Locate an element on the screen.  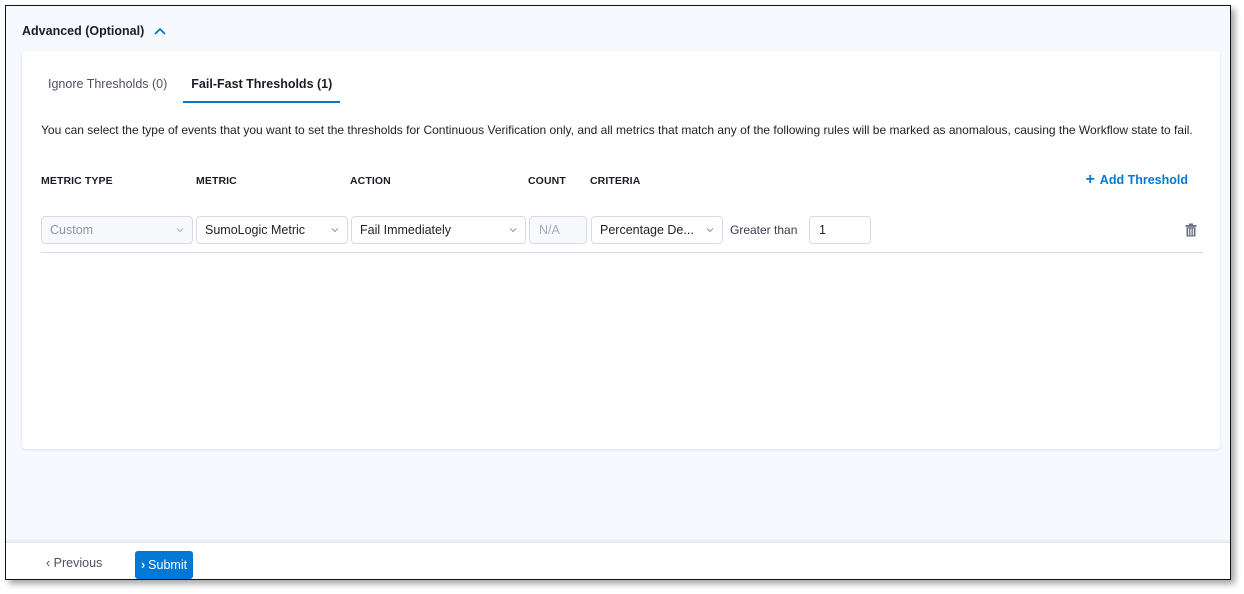
table-header: METRIC TYPE METRIC ACTION COUNT CRITERIA is located at coordinates (621, 183).